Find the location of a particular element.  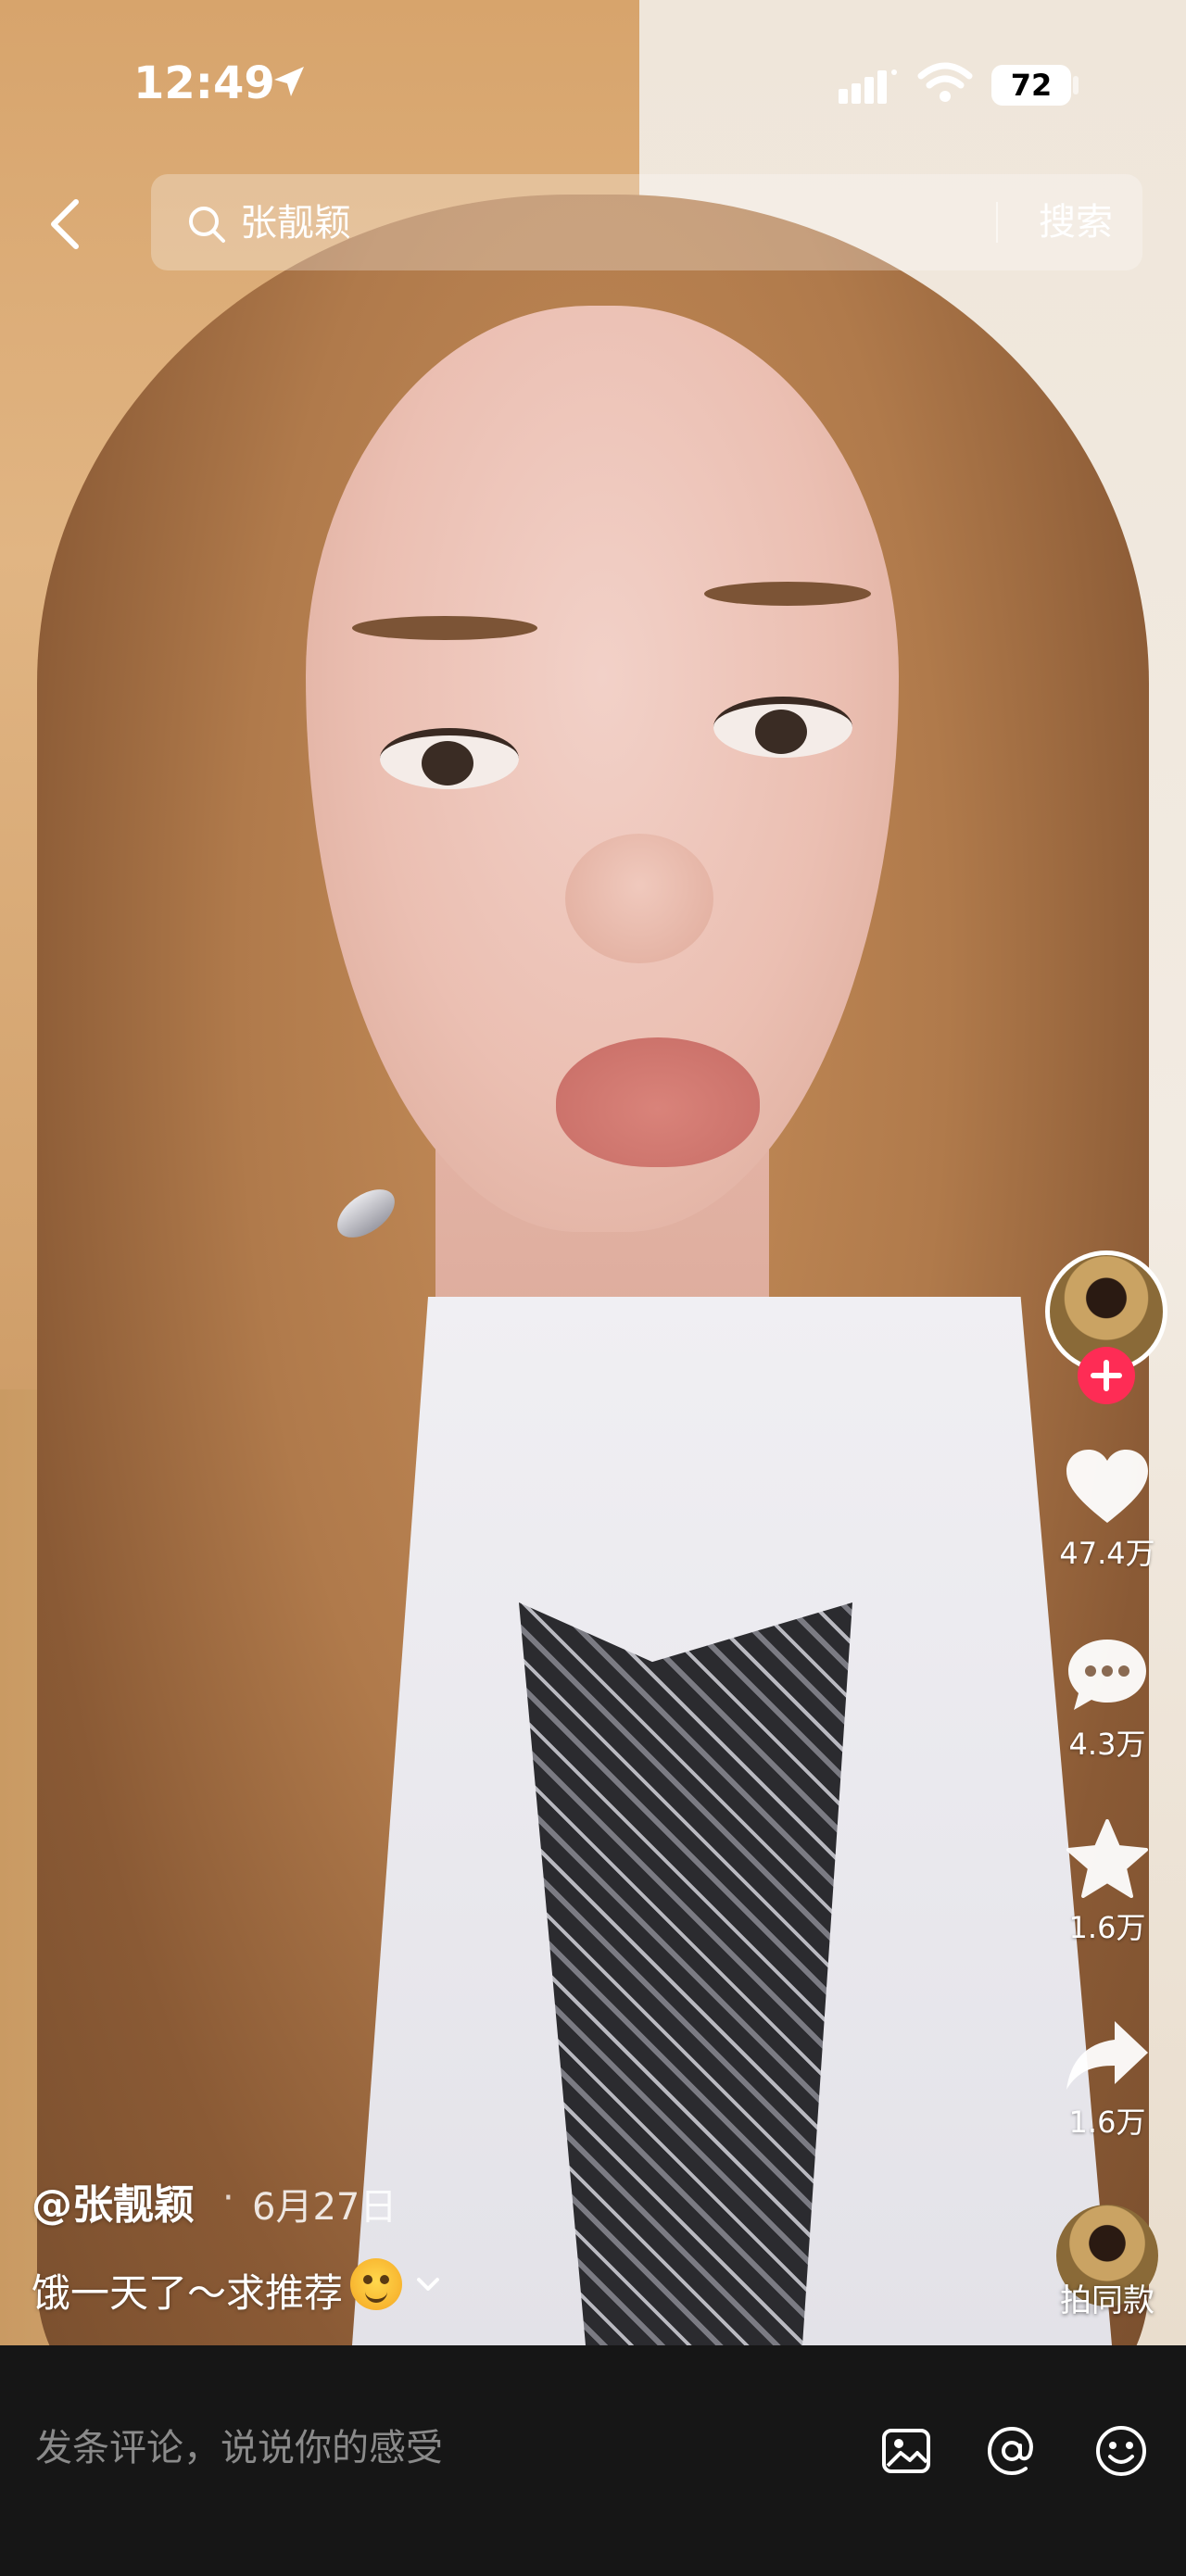

comment-button: 4.3万 is located at coordinates (1107, 1699).